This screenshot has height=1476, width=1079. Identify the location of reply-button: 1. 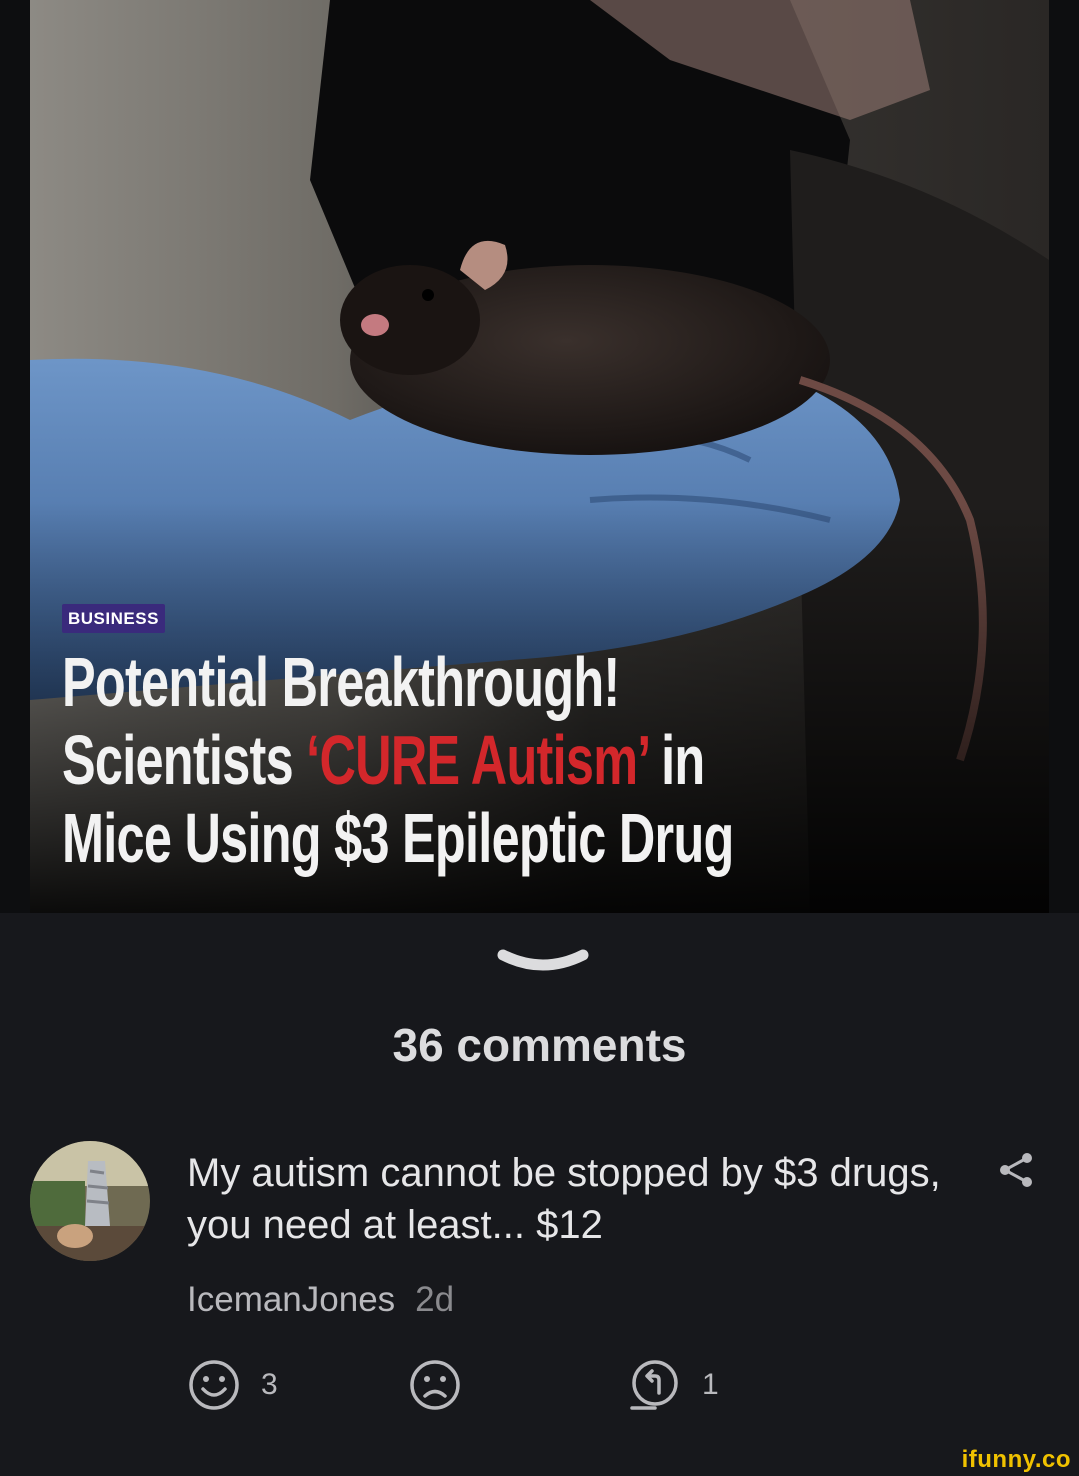
(673, 1385).